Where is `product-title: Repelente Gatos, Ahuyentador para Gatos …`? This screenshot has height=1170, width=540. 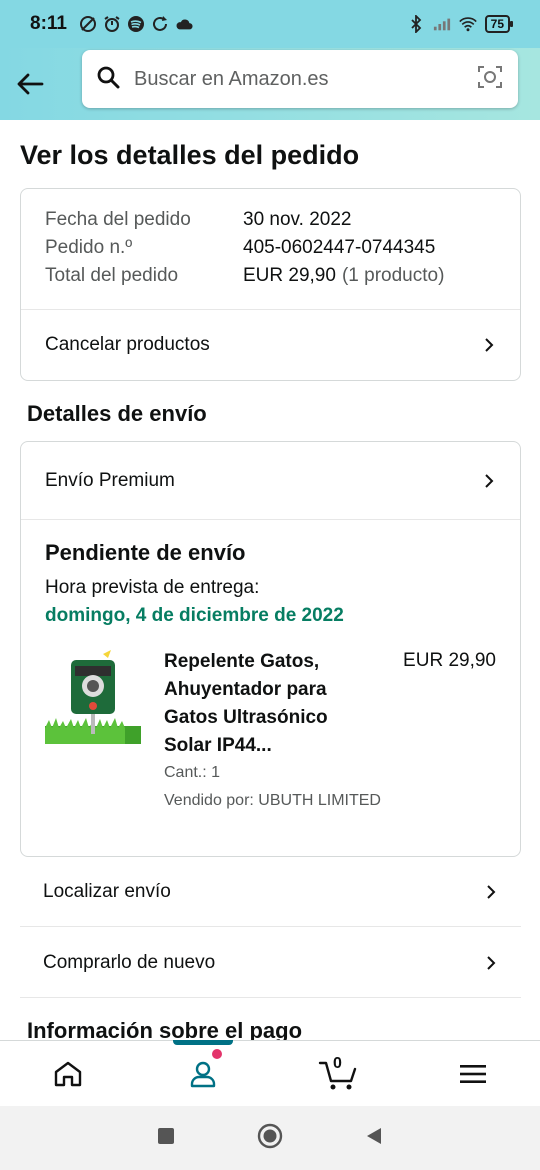 product-title: Repelente Gatos, Ahuyentador para Gatos … is located at coordinates (264, 704).